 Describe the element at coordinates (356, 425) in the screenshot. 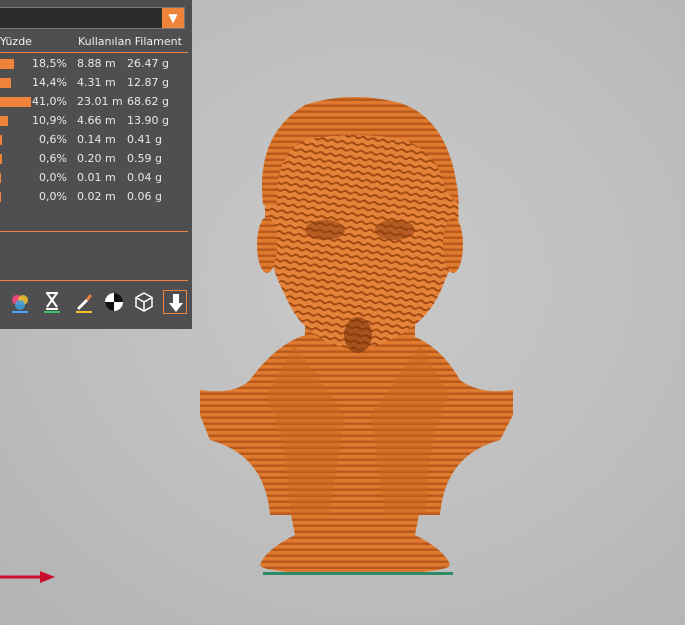

I see `model-chest` at that location.